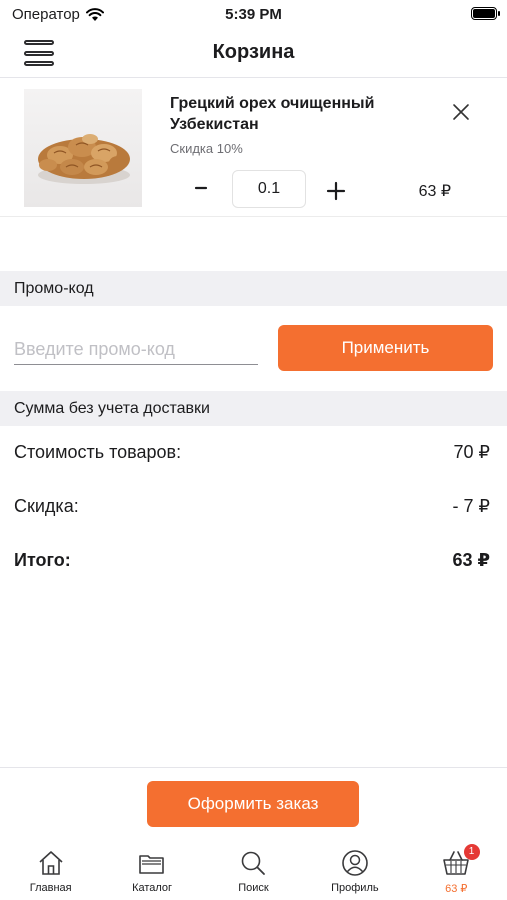  I want to click on subtotal-label: Стоимость товаров:, so click(98, 452).